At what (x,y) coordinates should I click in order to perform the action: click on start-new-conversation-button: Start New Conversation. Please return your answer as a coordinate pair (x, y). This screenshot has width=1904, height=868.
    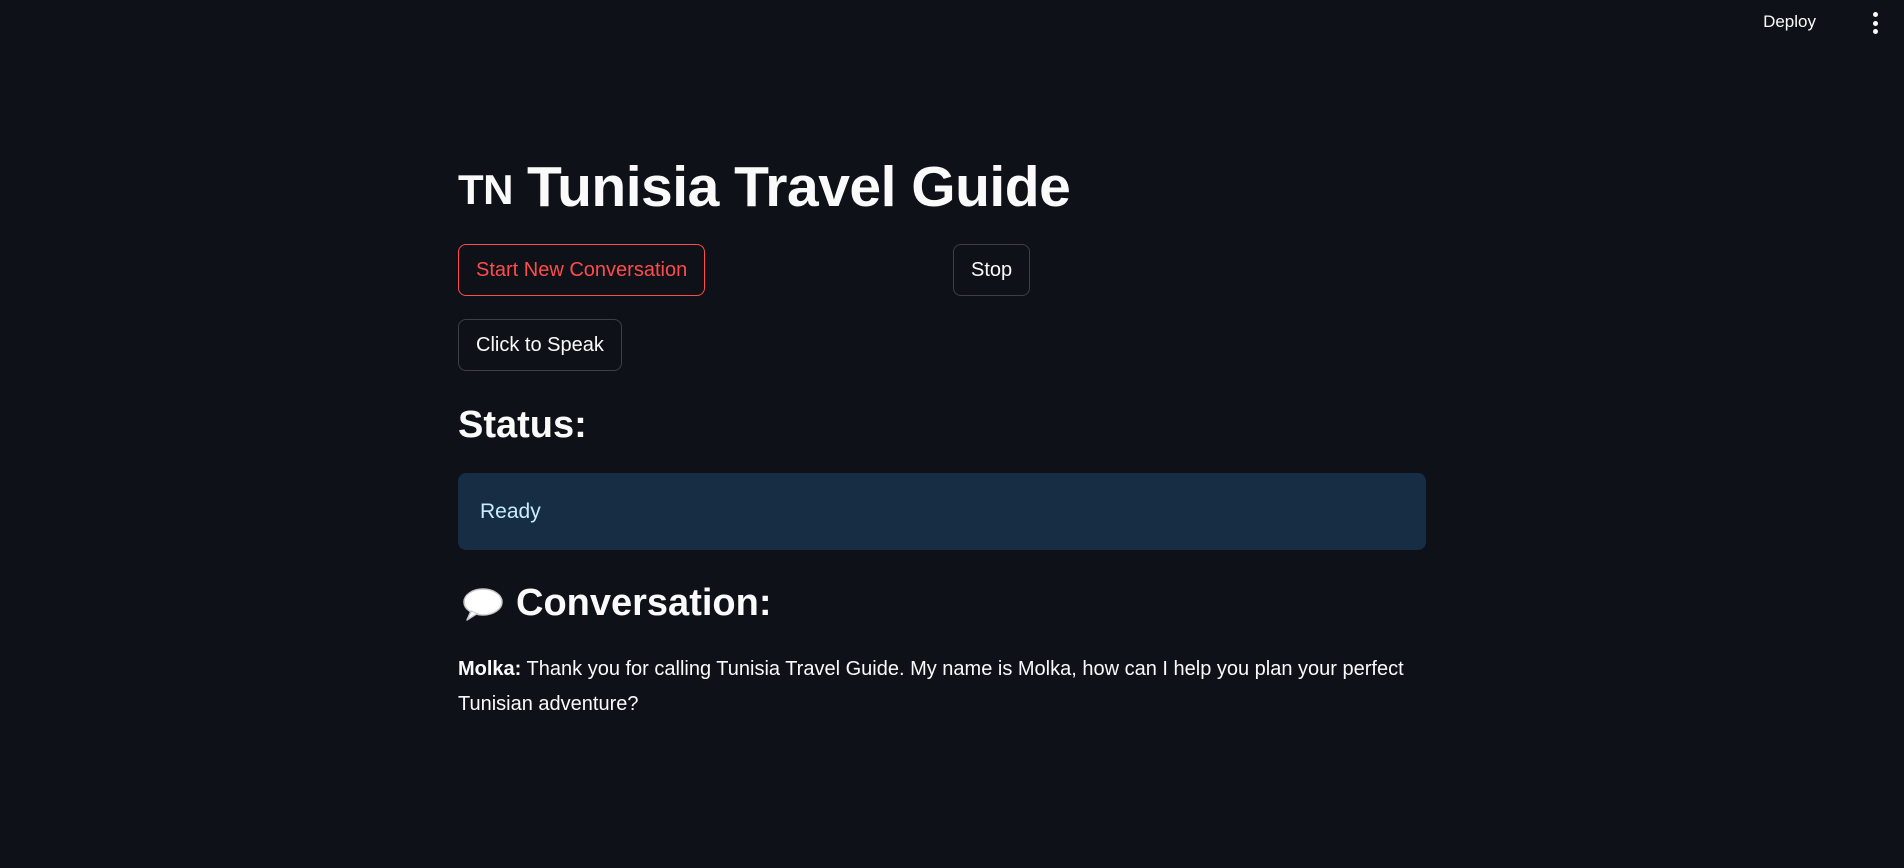
    Looking at the image, I should click on (582, 270).